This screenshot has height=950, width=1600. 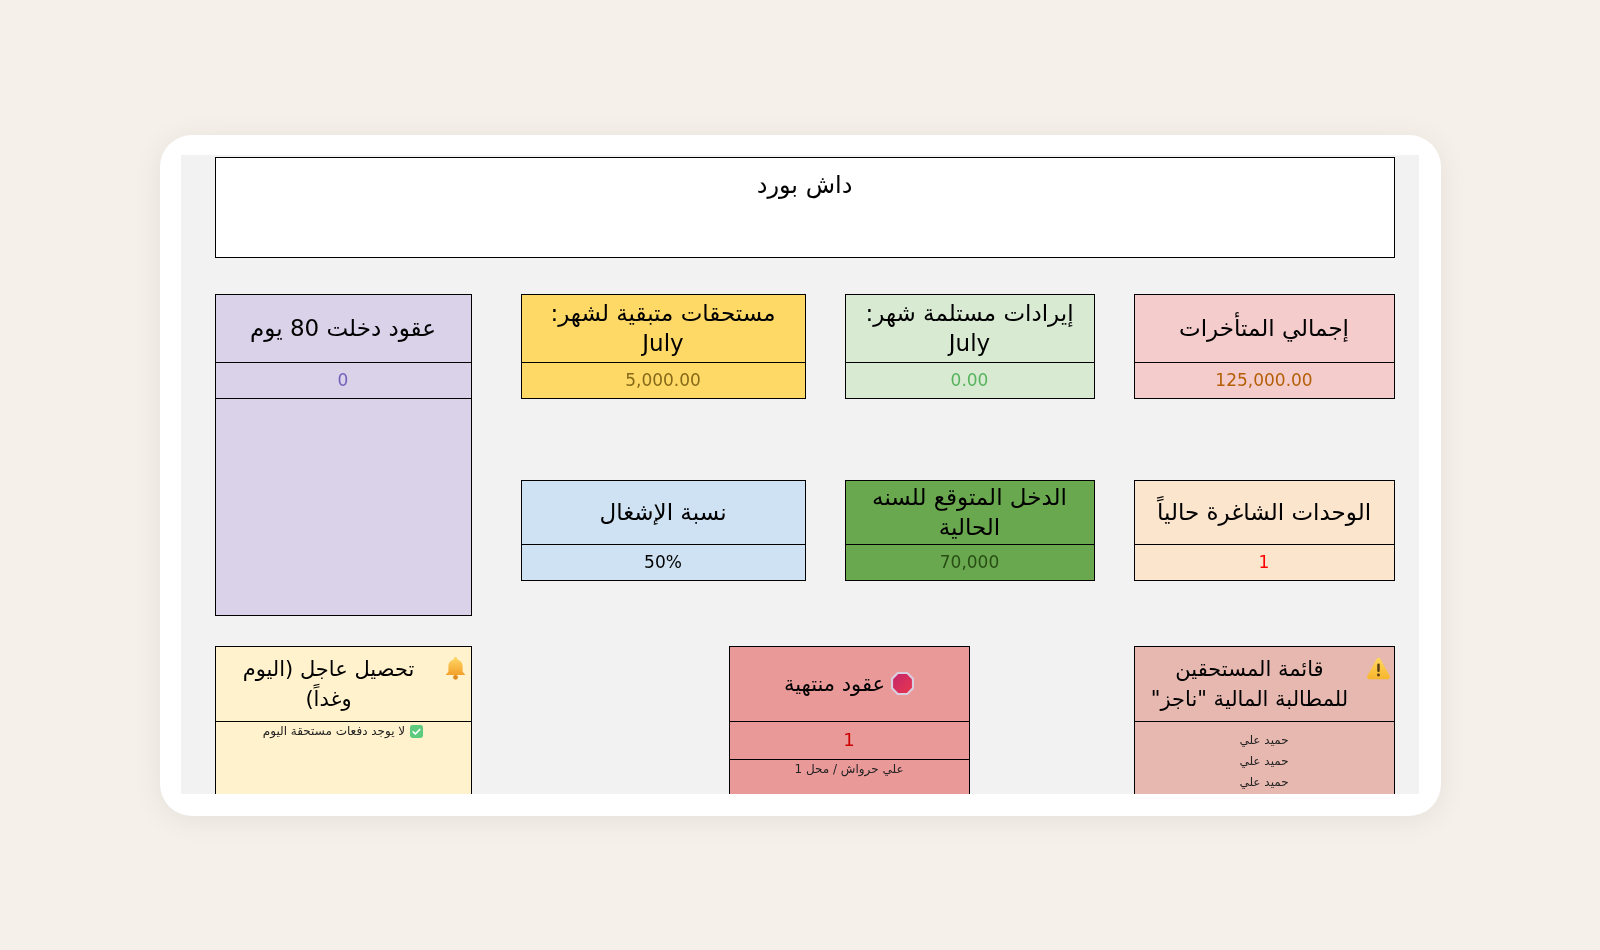 What do you see at coordinates (1378, 668) in the screenshot?
I see `warning-icon` at bounding box center [1378, 668].